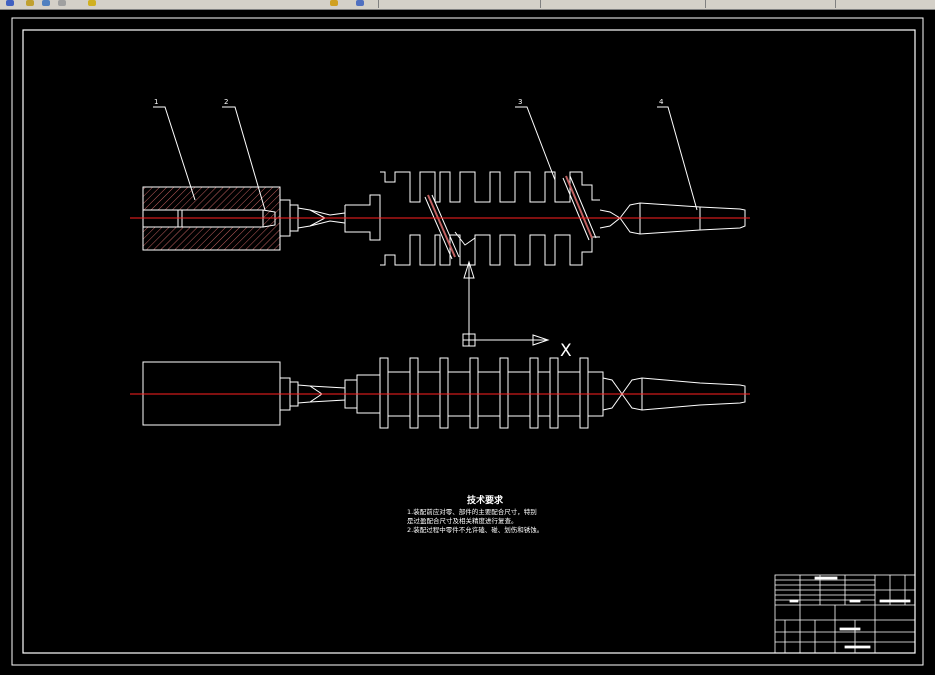  I want to click on part-number-4: 4, so click(661, 102).